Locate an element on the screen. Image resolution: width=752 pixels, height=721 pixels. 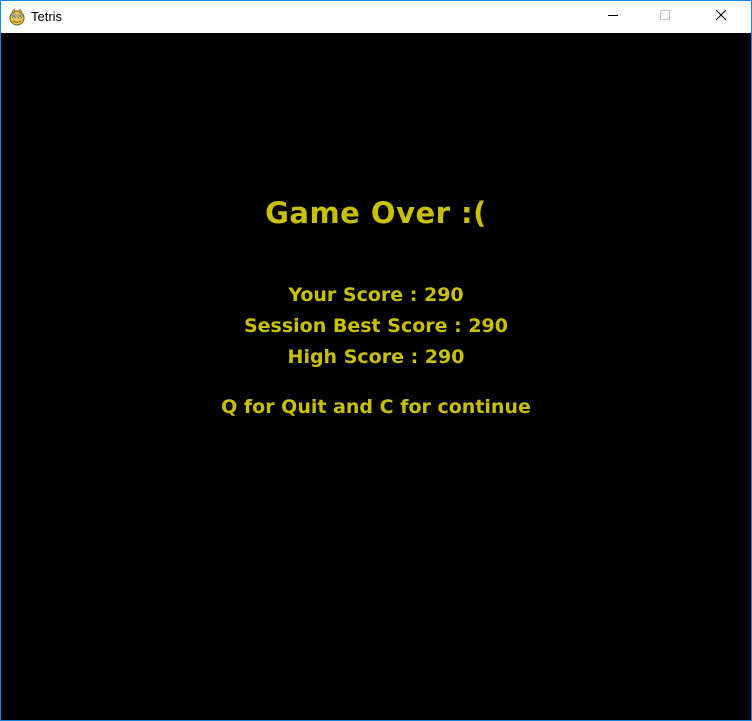
session-best-score-text: Session Best Score : 290 is located at coordinates (375, 326).